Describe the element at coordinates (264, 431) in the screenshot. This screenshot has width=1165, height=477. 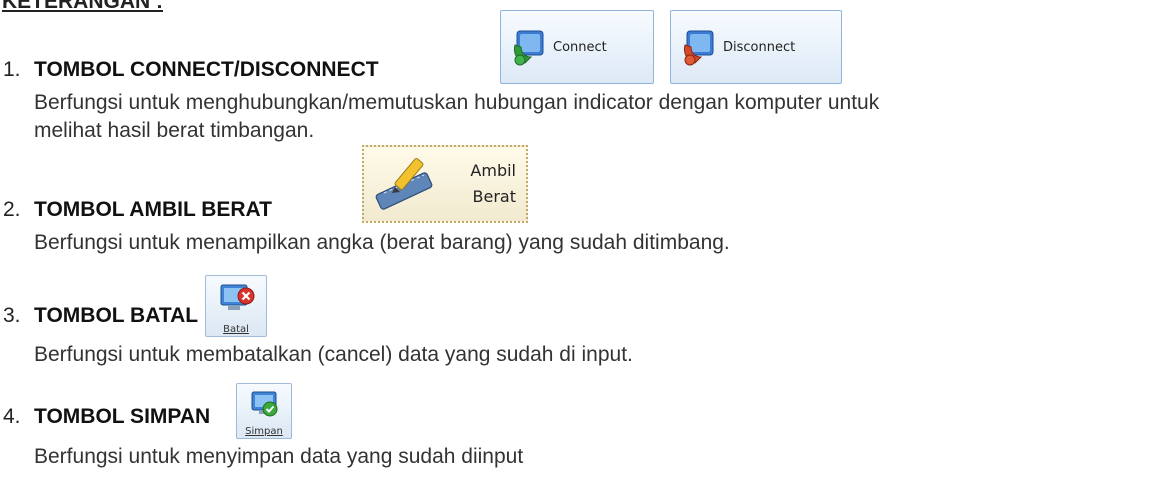
I see `simpan-label: Simpan` at that location.